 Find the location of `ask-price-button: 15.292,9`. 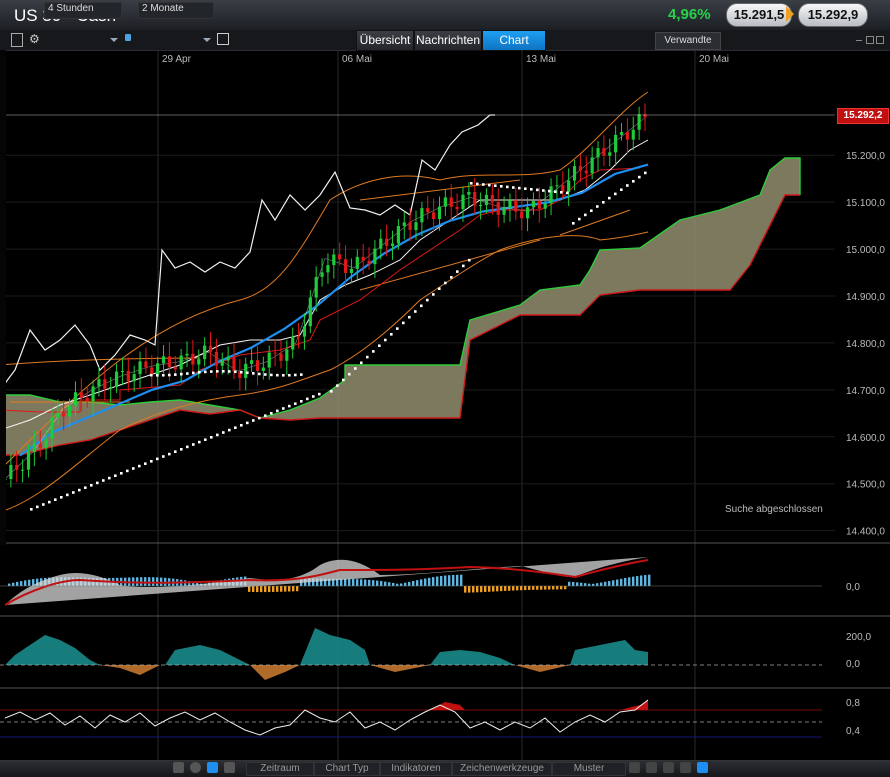

ask-price-button: 15.292,9 is located at coordinates (833, 15).